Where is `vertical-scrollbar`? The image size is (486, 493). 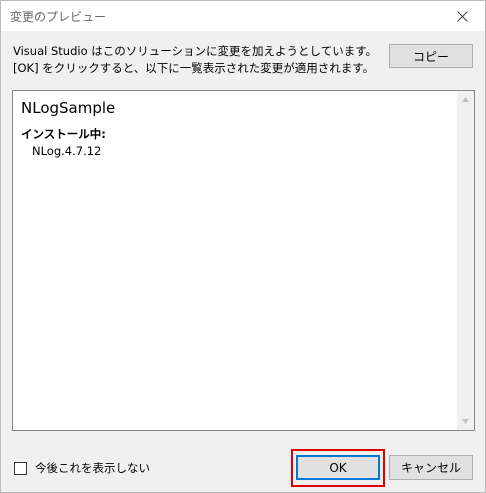
vertical-scrollbar is located at coordinates (465, 260).